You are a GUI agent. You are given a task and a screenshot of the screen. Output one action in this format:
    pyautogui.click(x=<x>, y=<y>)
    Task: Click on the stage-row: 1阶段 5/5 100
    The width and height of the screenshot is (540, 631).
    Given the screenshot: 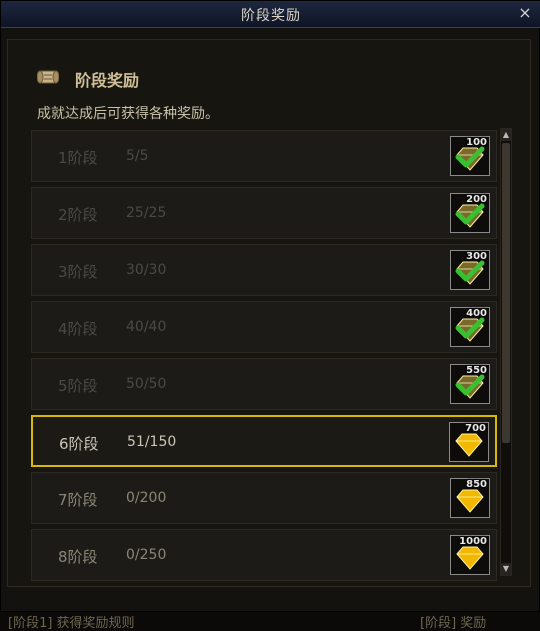 What is the action you would take?
    pyautogui.click(x=264, y=156)
    